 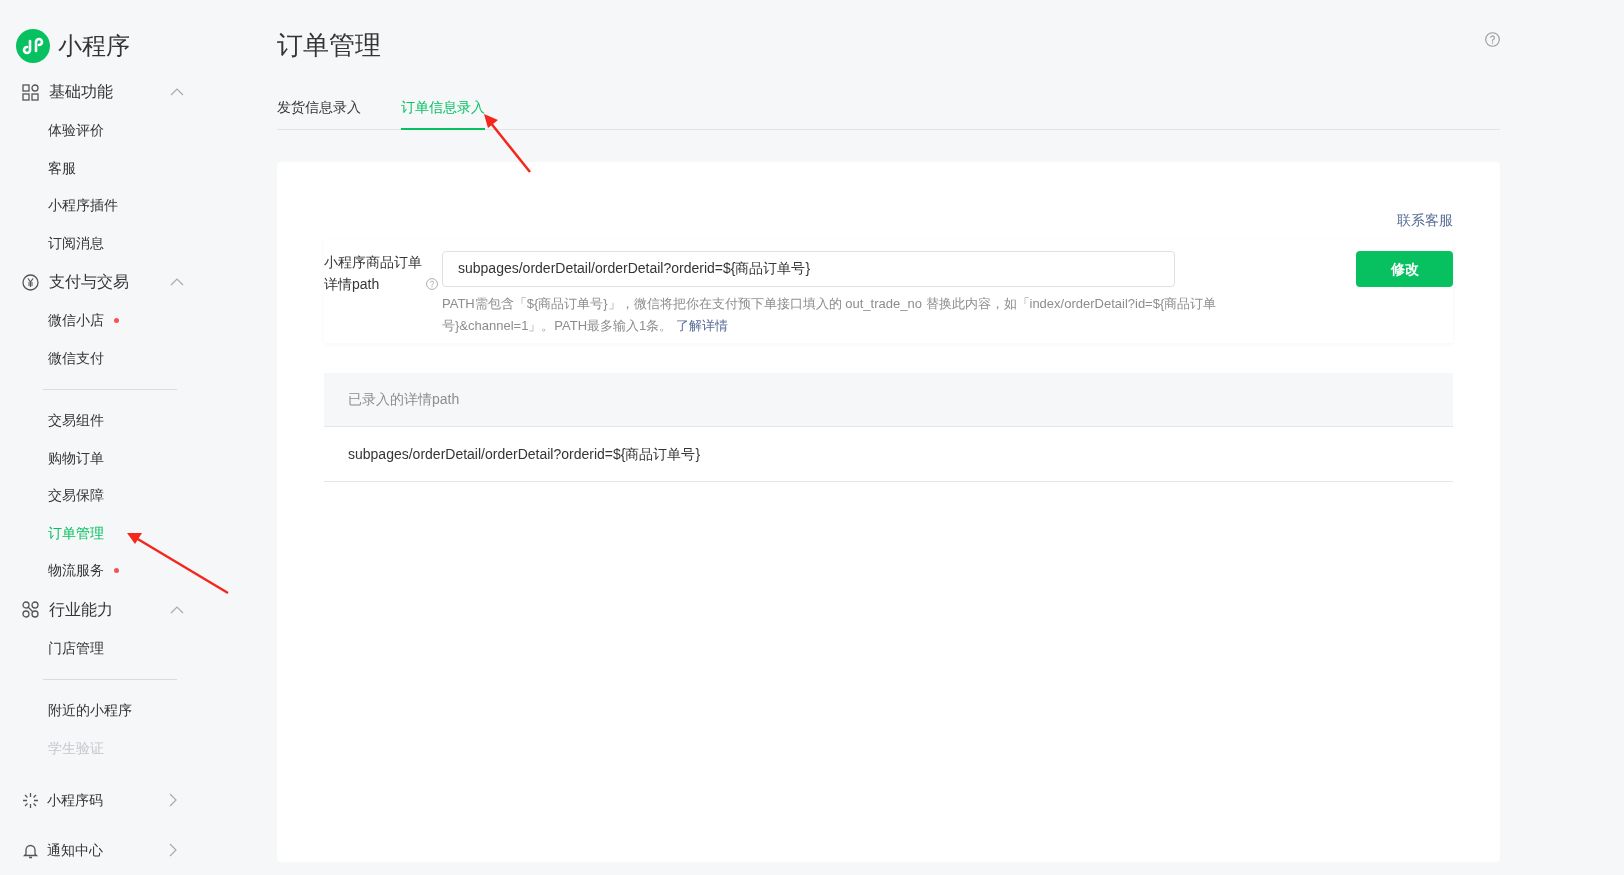 I want to click on grid-icon, so click(x=30, y=92).